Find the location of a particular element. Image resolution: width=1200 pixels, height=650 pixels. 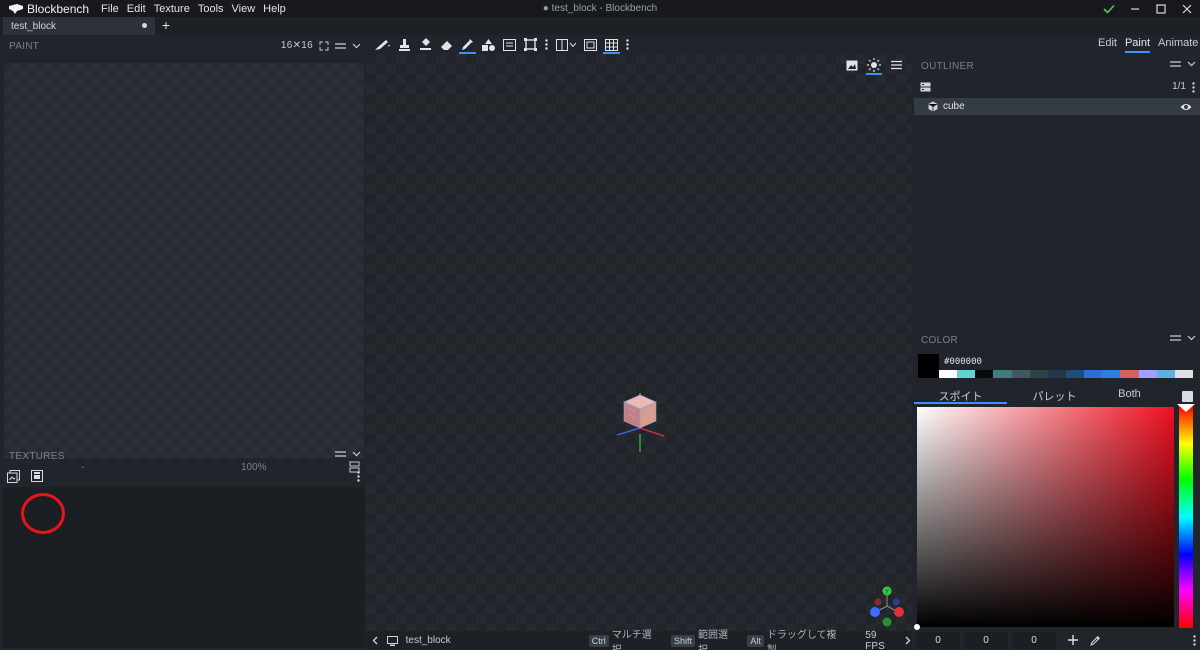

red-input: 0 is located at coordinates (938, 640).